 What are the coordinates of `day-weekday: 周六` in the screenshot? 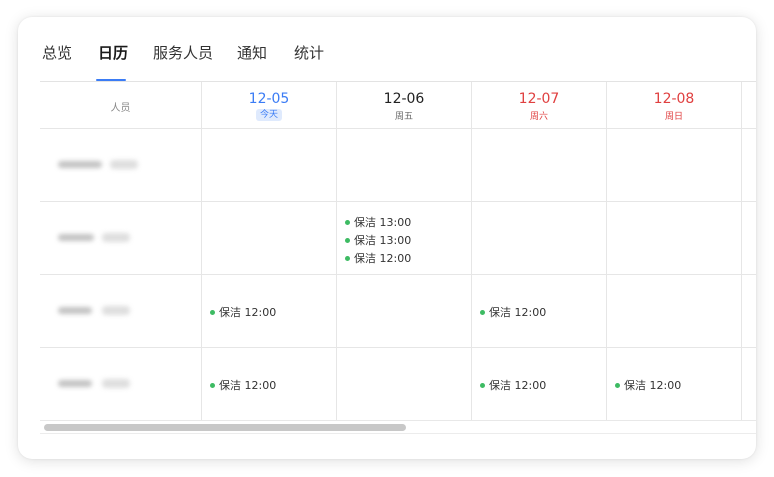 It's located at (538, 117).